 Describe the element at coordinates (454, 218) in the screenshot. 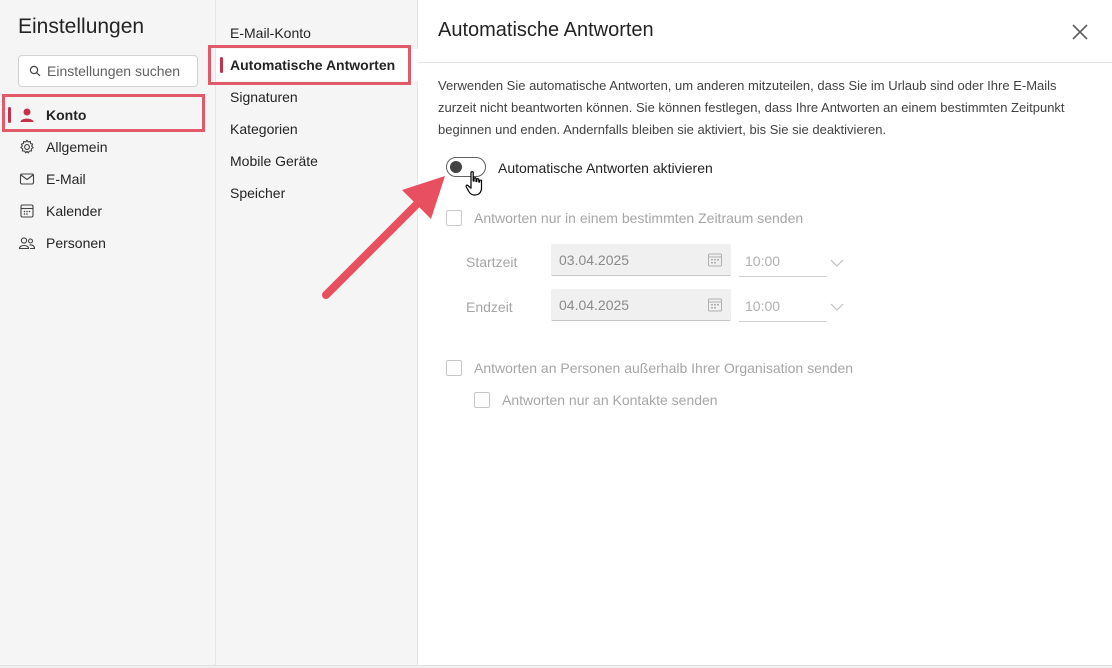

I see `period-checkbox` at that location.